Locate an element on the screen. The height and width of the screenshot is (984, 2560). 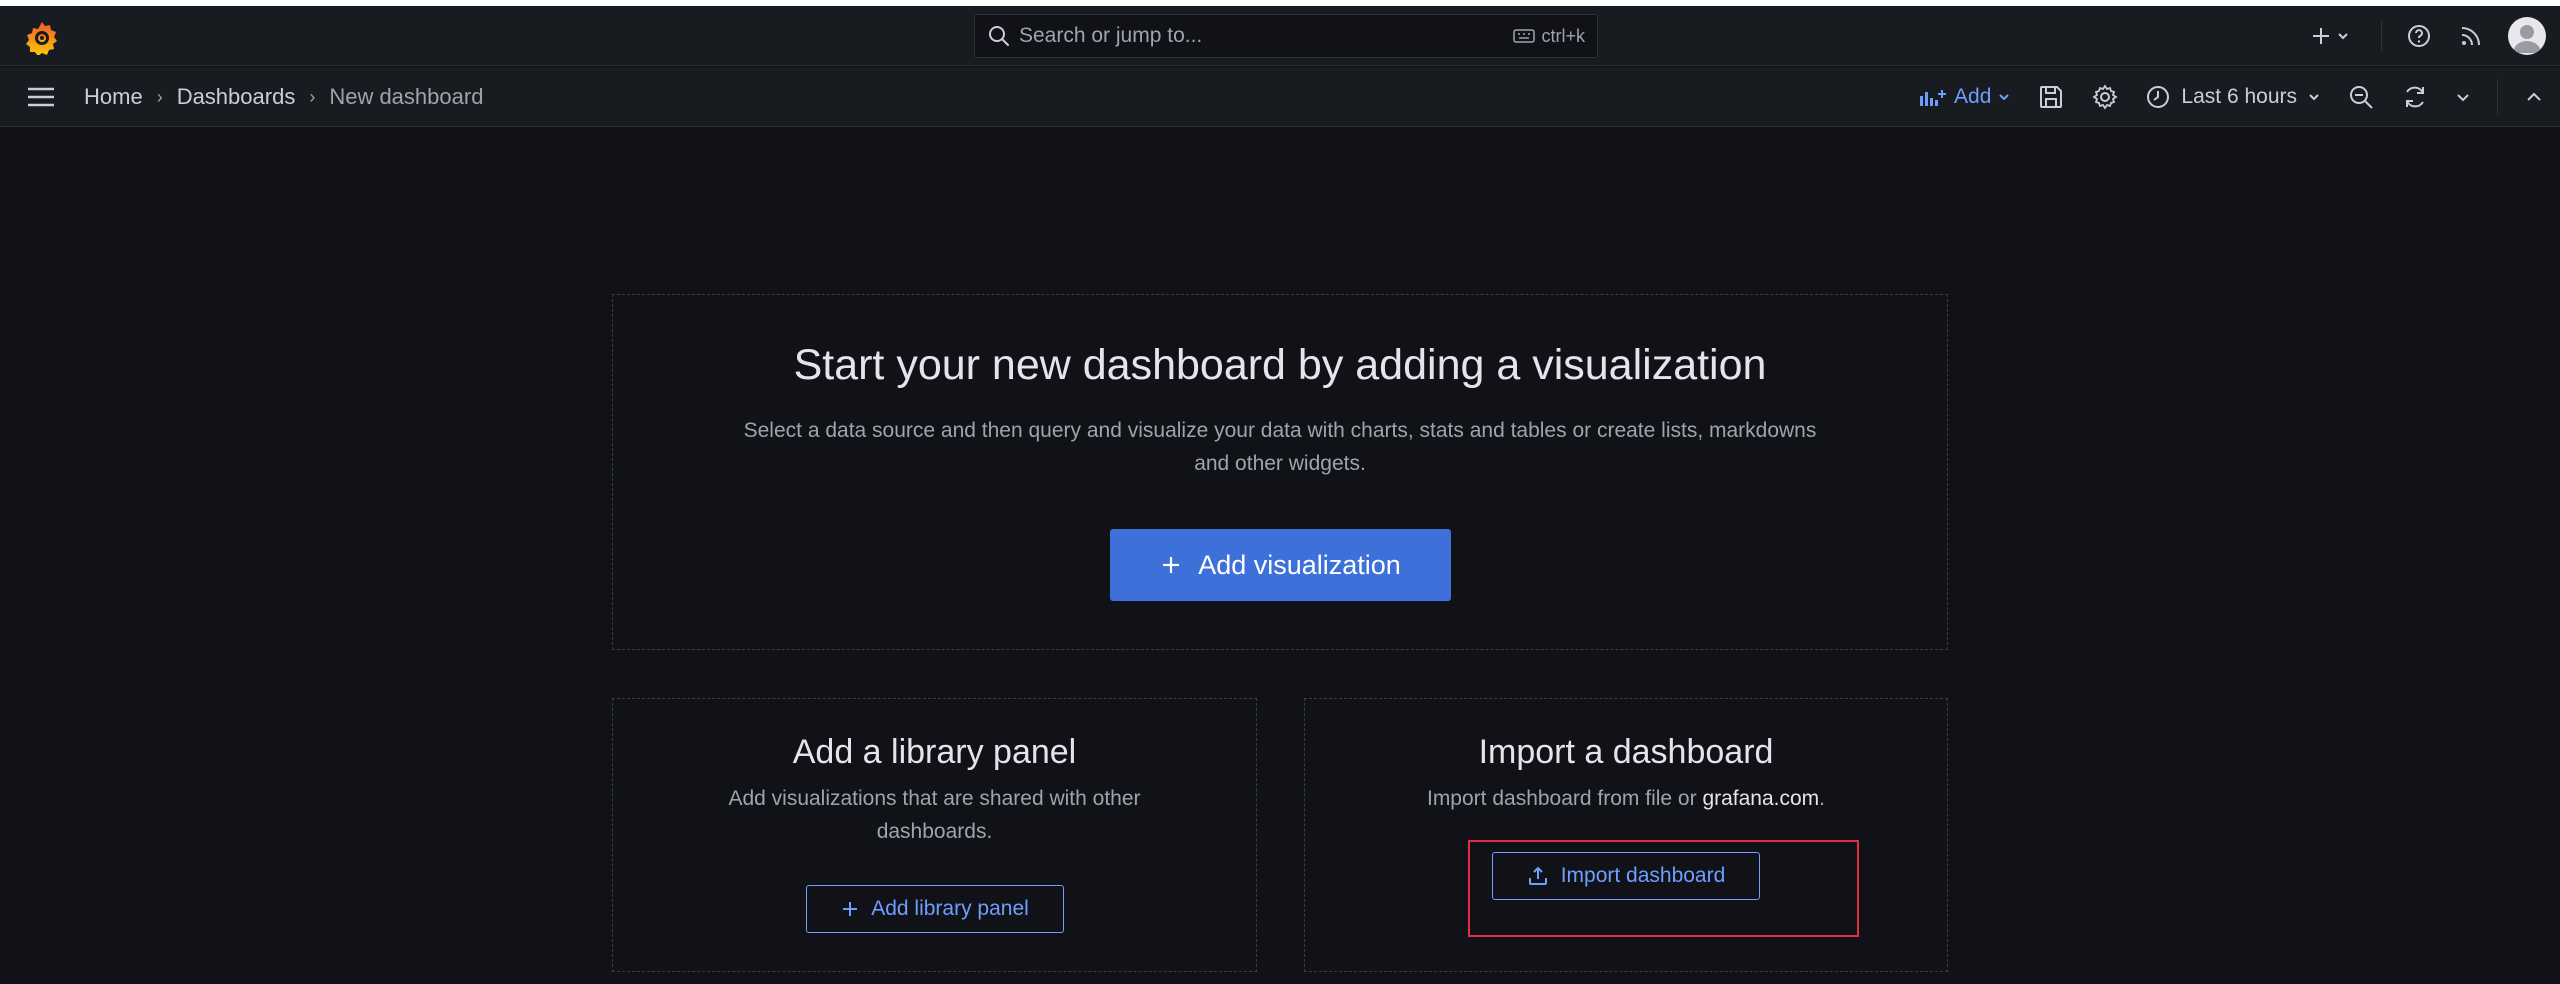
clock-icon is located at coordinates (2158, 97).